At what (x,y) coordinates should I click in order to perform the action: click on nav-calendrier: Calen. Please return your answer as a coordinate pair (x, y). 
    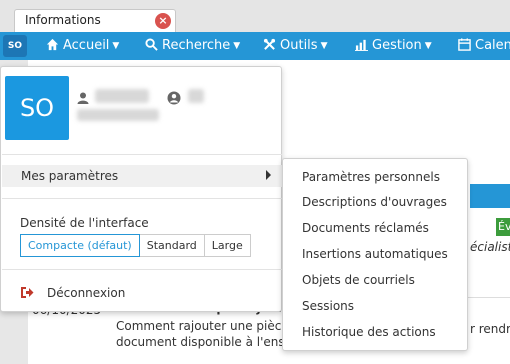
    Looking at the image, I should click on (484, 46).